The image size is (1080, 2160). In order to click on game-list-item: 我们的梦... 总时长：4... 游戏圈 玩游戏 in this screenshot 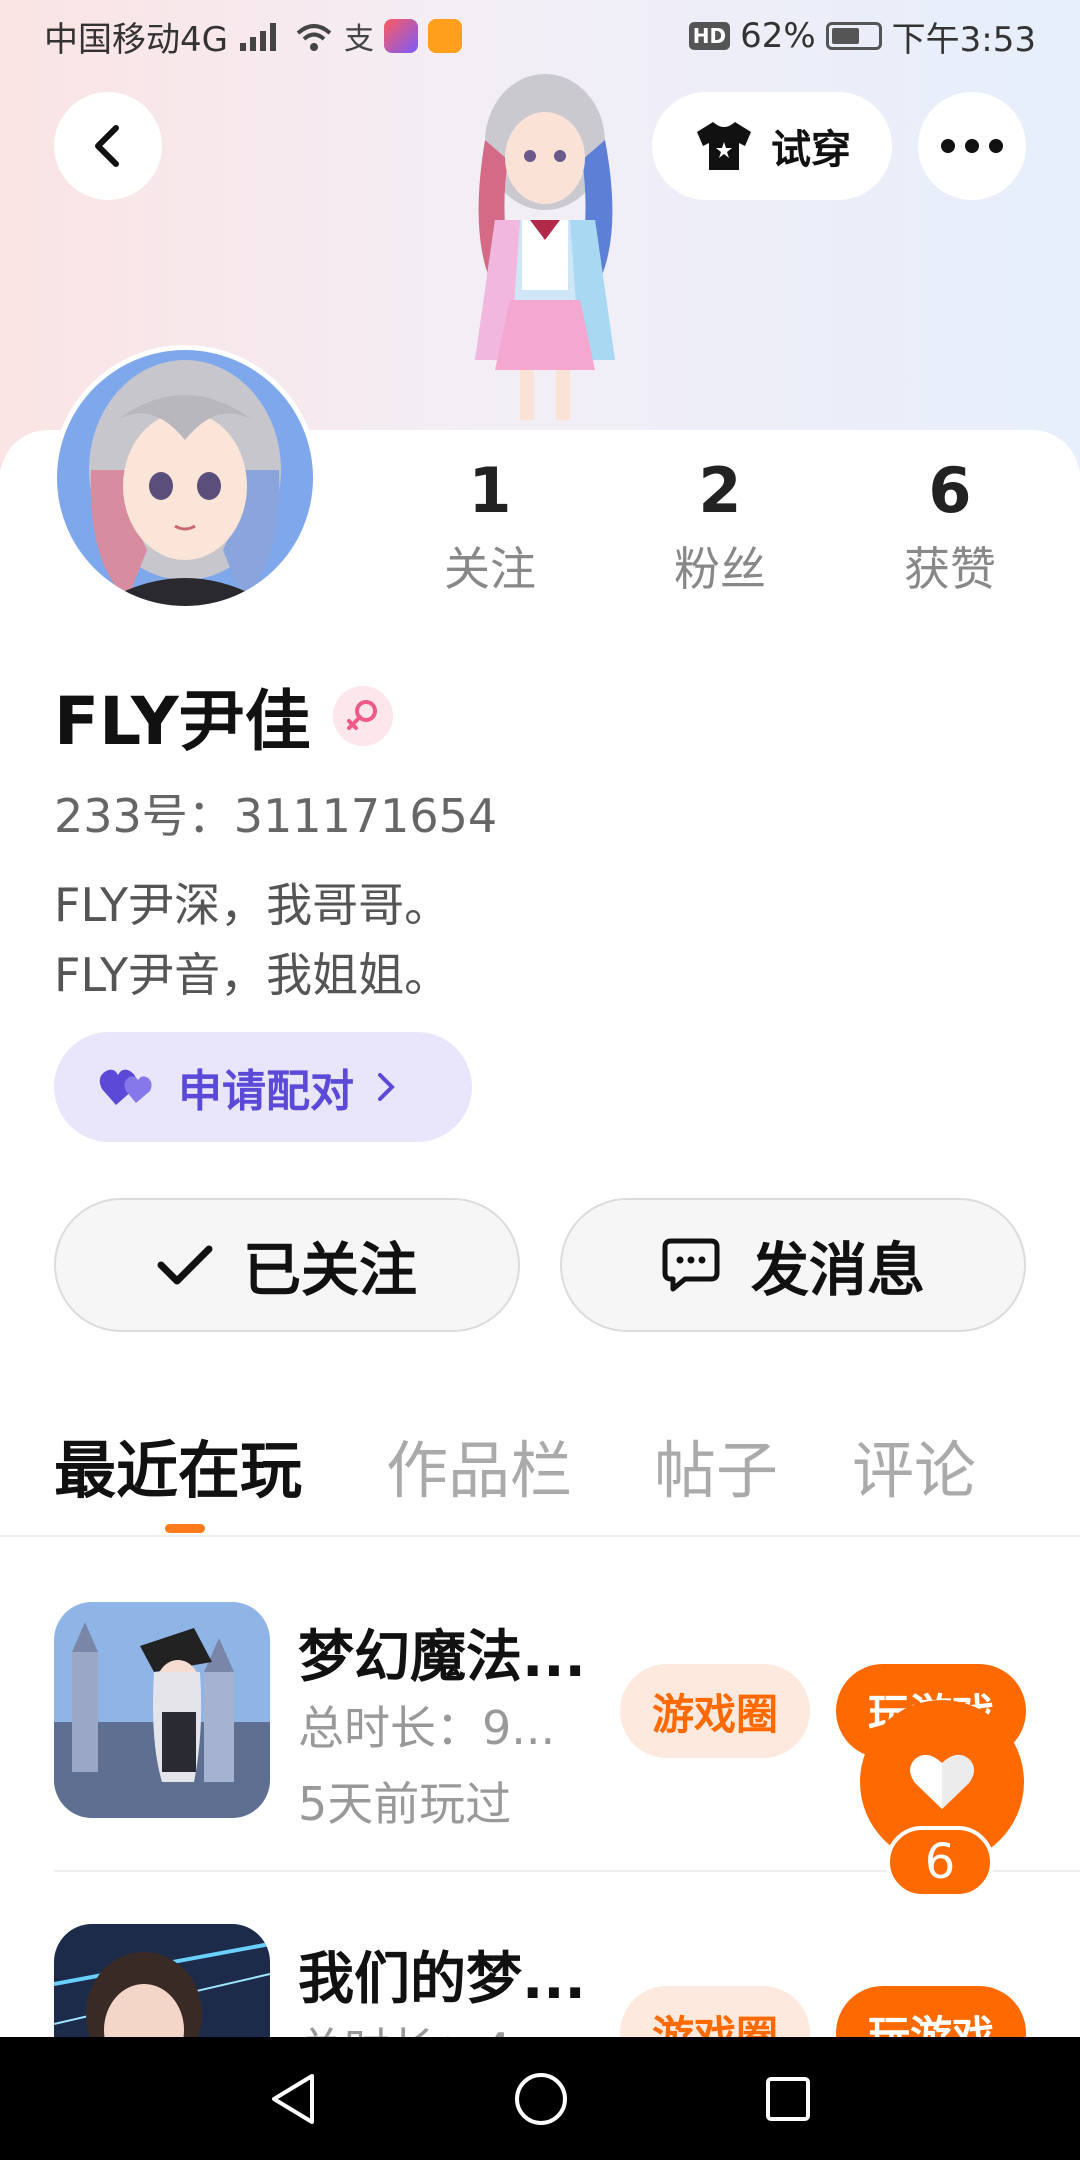, I will do `click(540, 1980)`.